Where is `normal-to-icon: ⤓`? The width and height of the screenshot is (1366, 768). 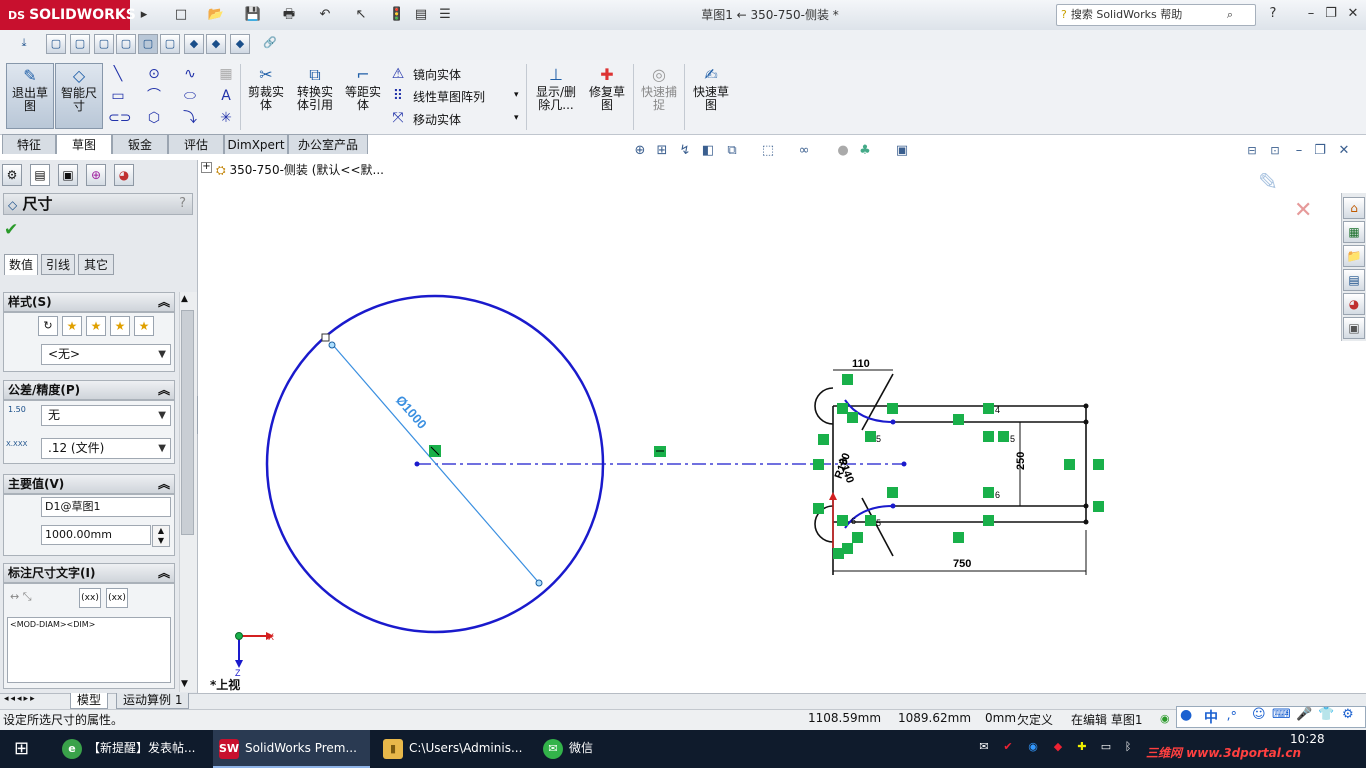 normal-to-icon: ⤓ is located at coordinates (24, 44).